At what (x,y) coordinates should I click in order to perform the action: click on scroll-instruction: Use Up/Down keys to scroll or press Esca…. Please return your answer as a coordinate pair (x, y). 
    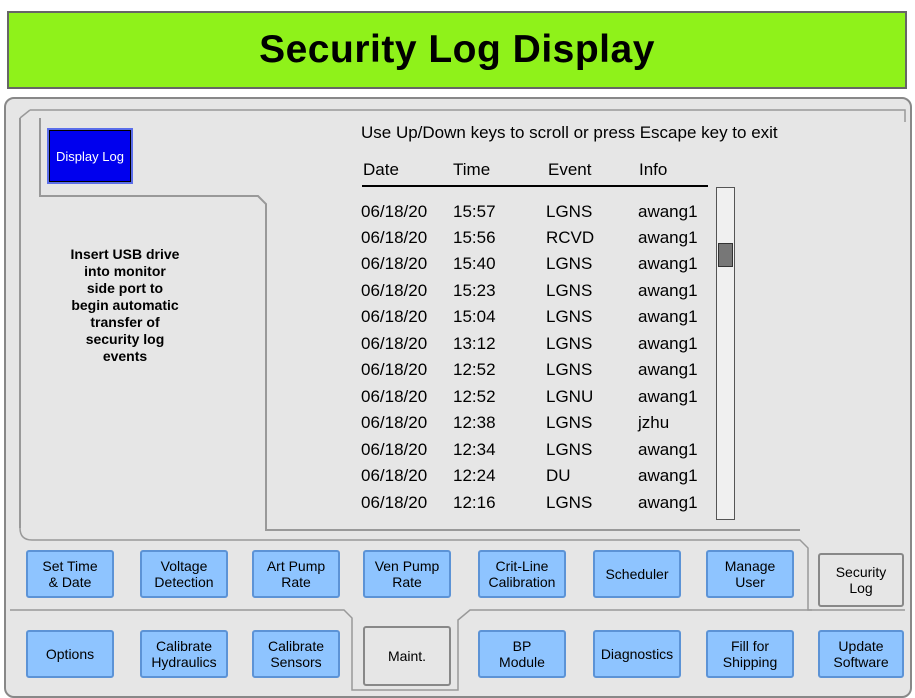
    Looking at the image, I should click on (569, 132).